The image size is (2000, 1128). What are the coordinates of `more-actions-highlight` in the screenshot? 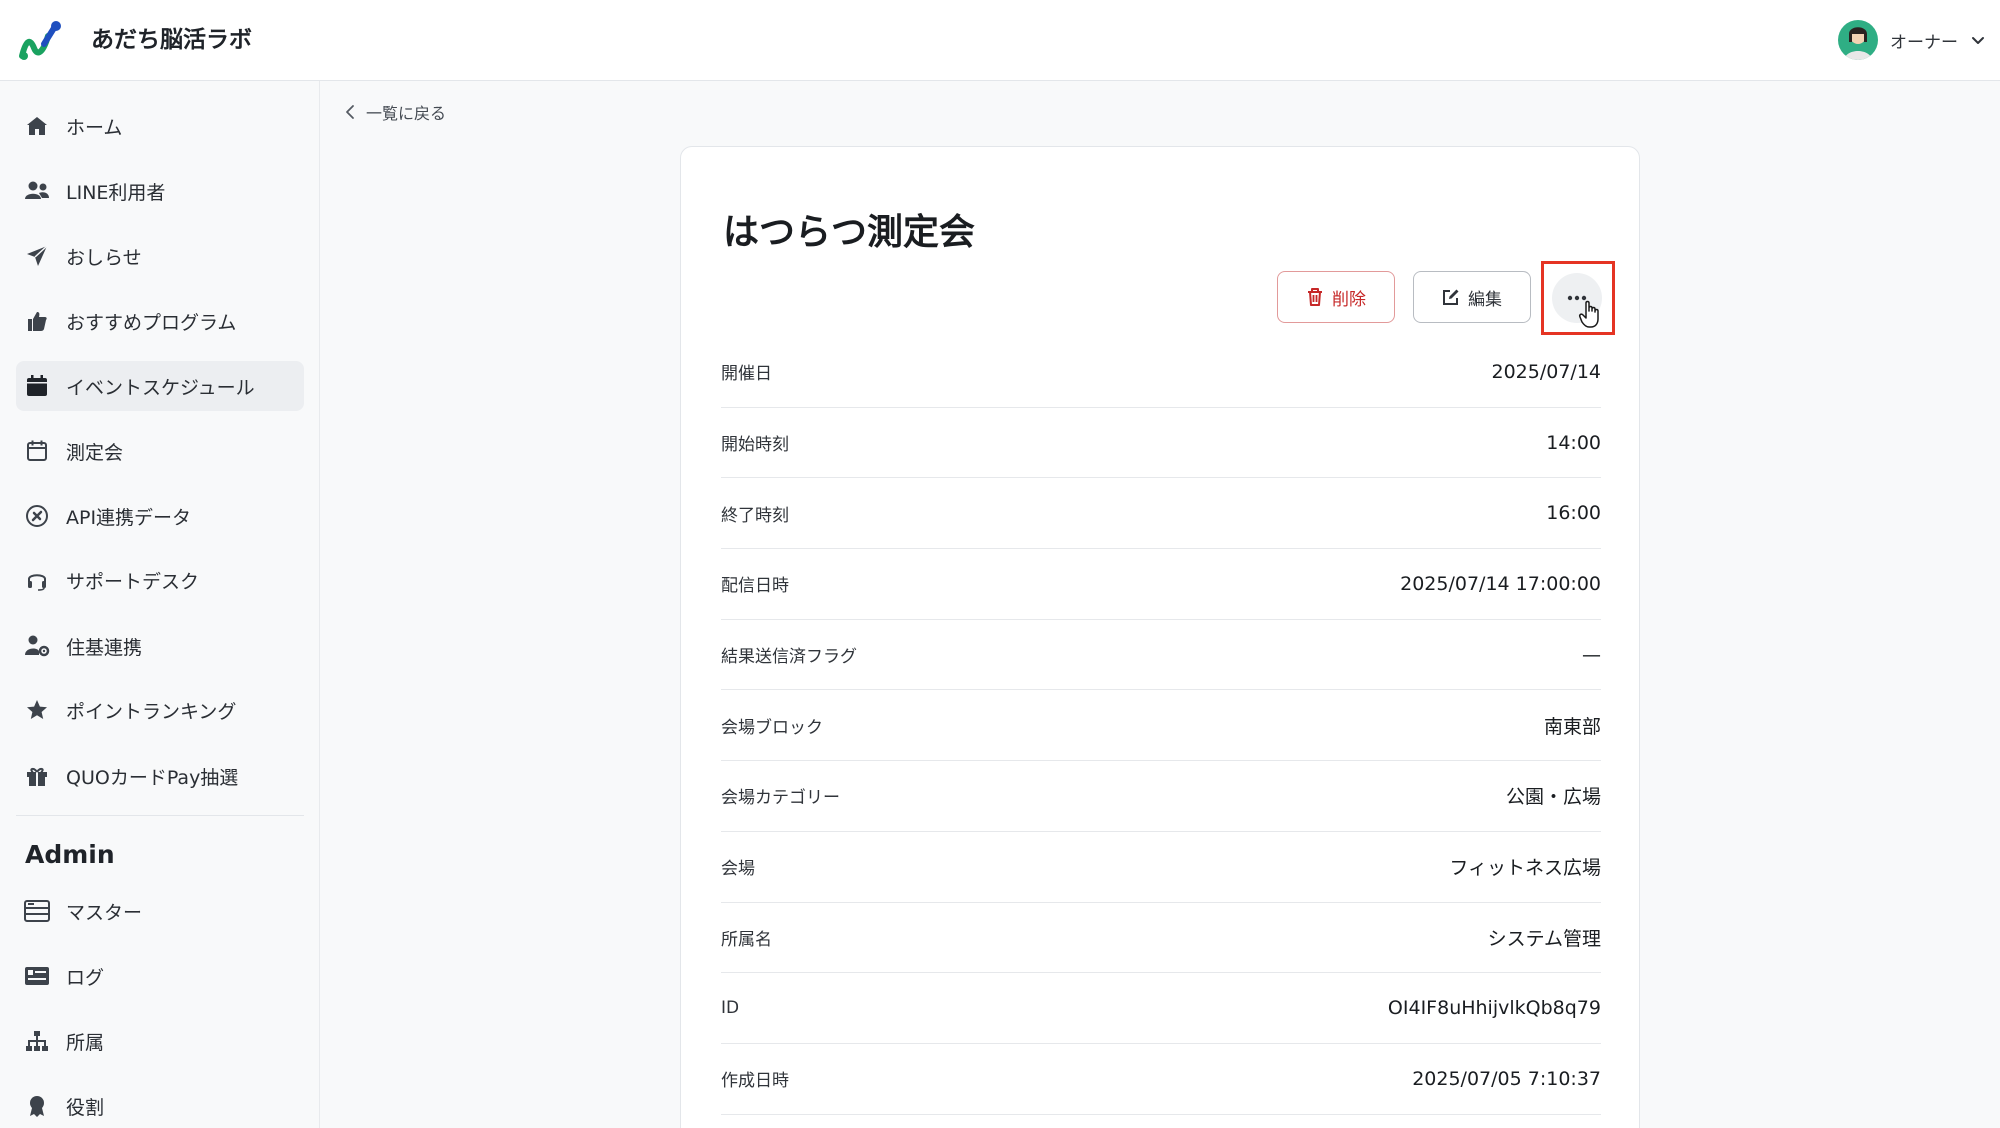 It's located at (1578, 298).